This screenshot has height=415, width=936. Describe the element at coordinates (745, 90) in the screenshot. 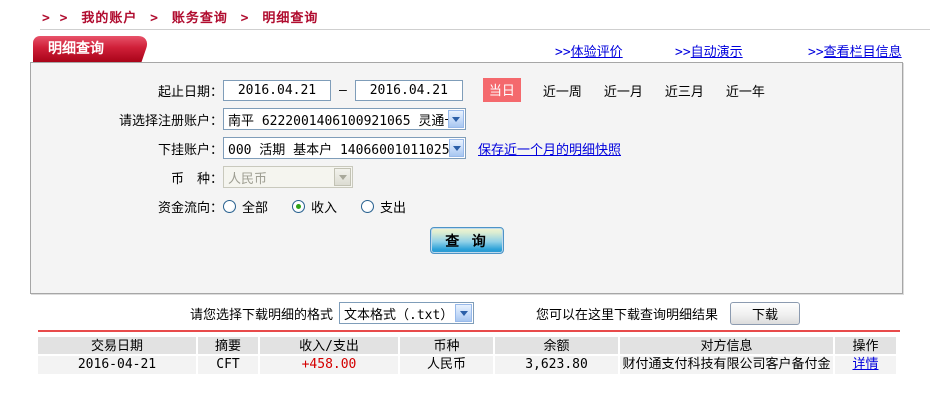

I see `quick-option-last-year: 近一年` at that location.